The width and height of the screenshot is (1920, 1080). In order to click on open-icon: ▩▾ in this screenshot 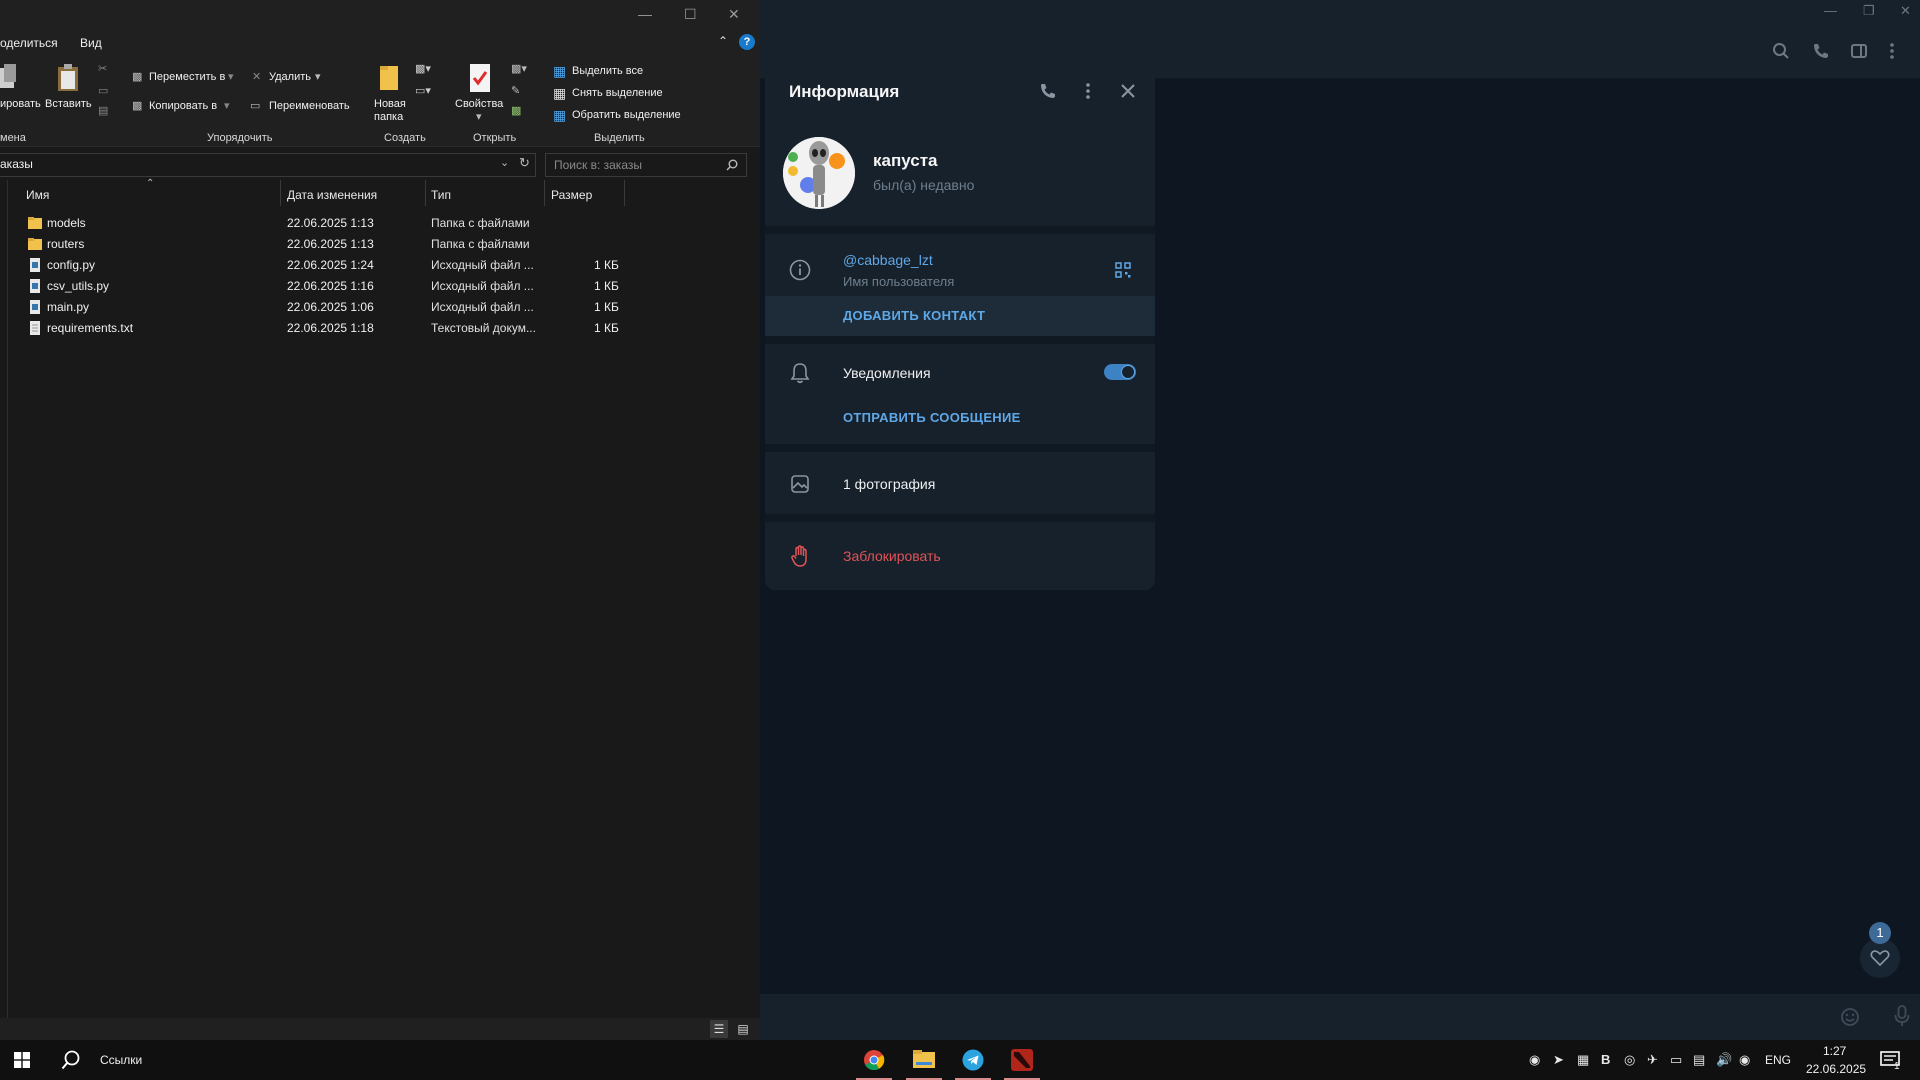, I will do `click(519, 68)`.